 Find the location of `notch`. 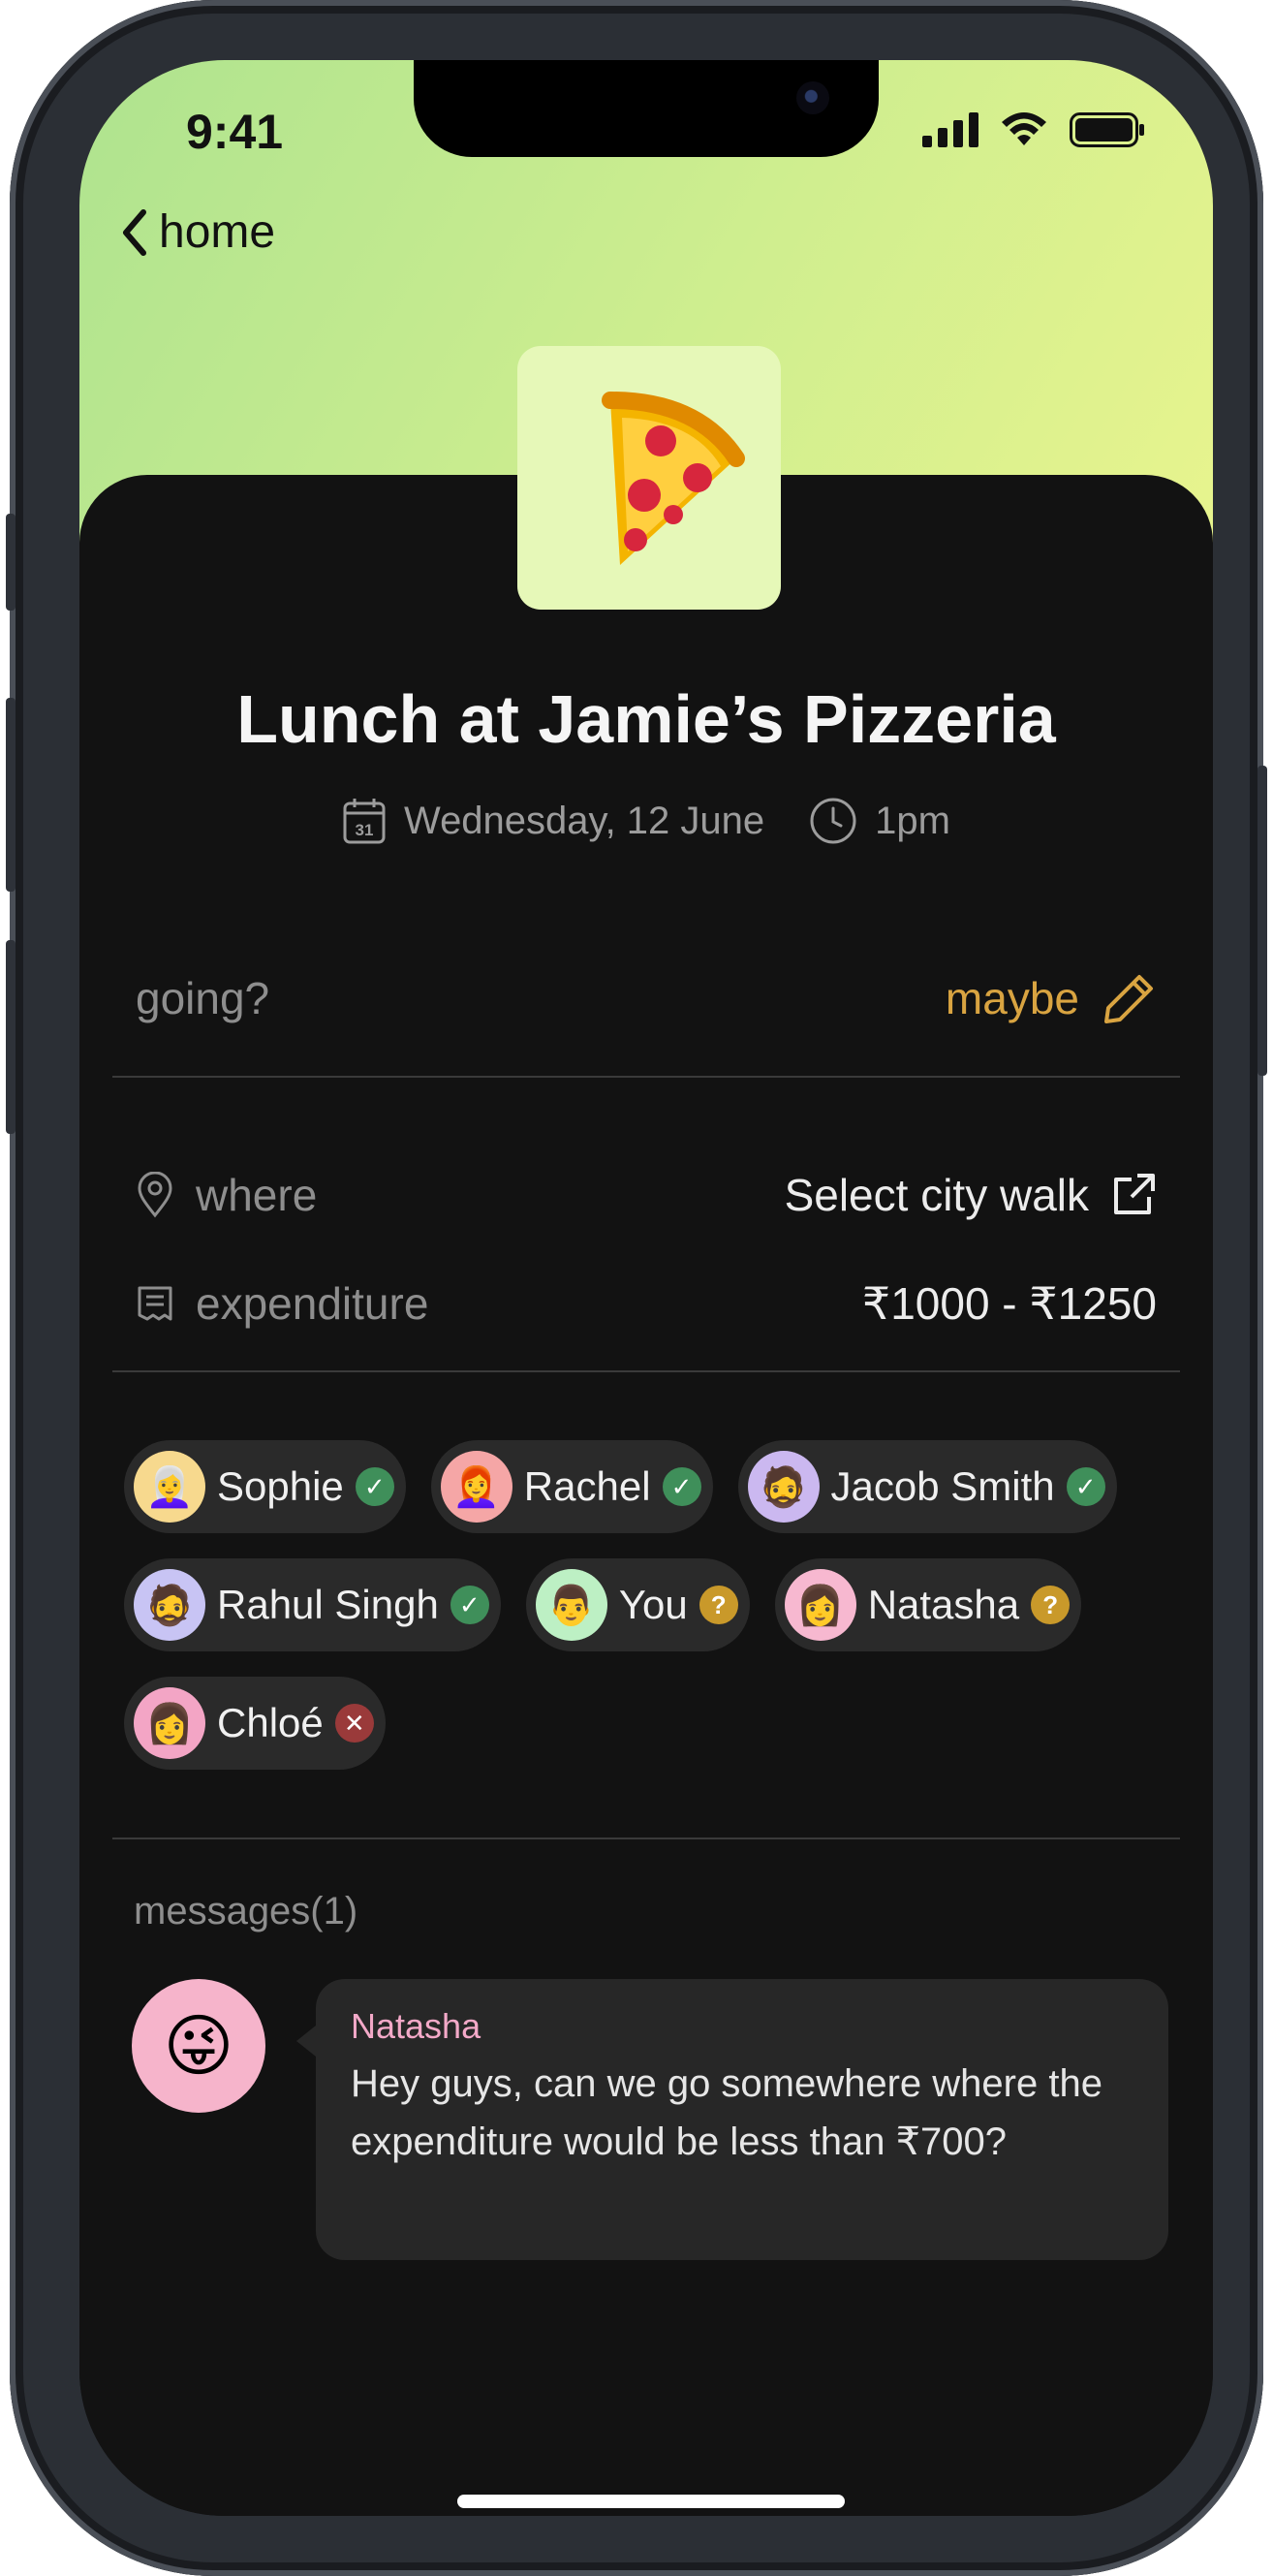

notch is located at coordinates (646, 108).